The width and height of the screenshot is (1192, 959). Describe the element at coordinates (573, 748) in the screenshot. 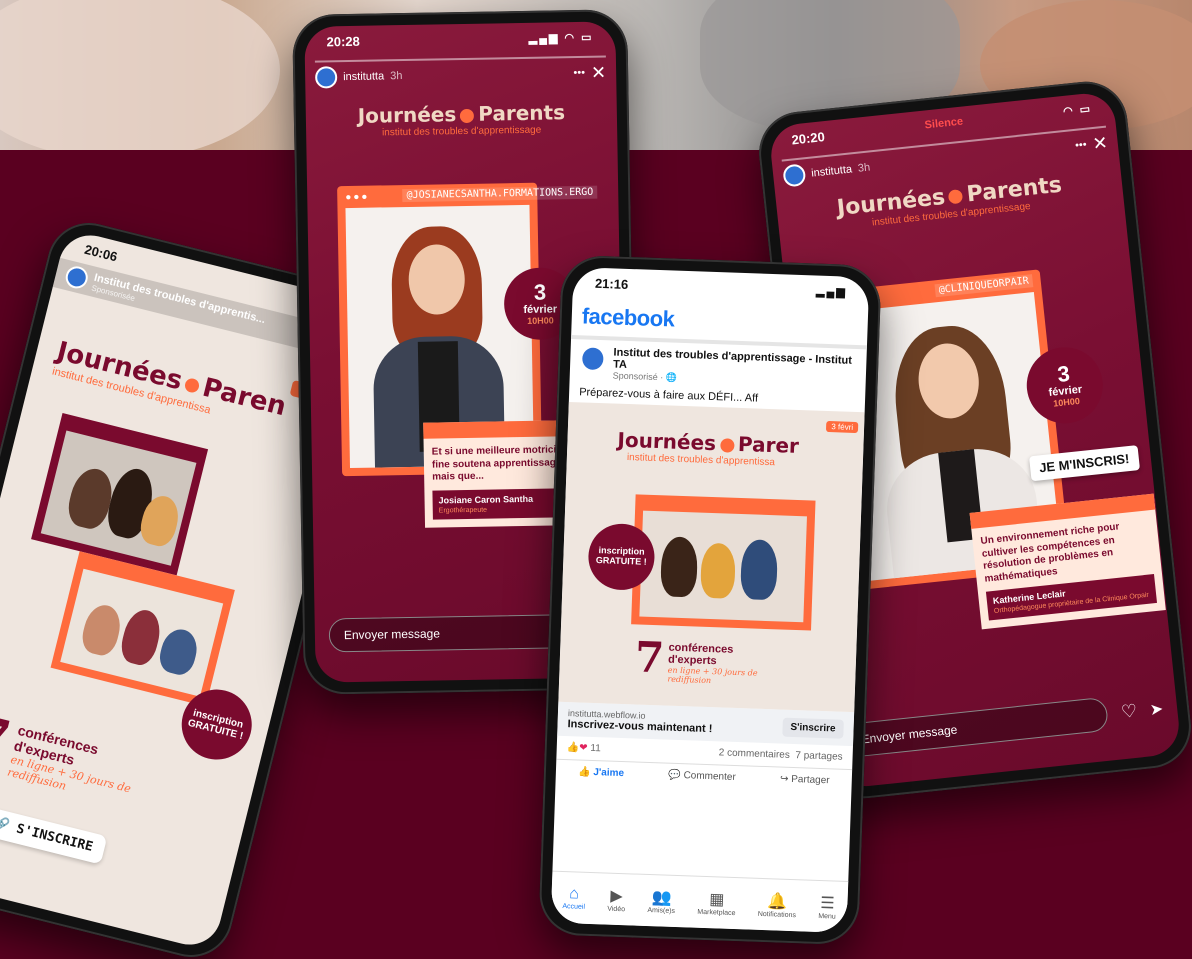

I see `like-reaction-icon: 👍` at that location.